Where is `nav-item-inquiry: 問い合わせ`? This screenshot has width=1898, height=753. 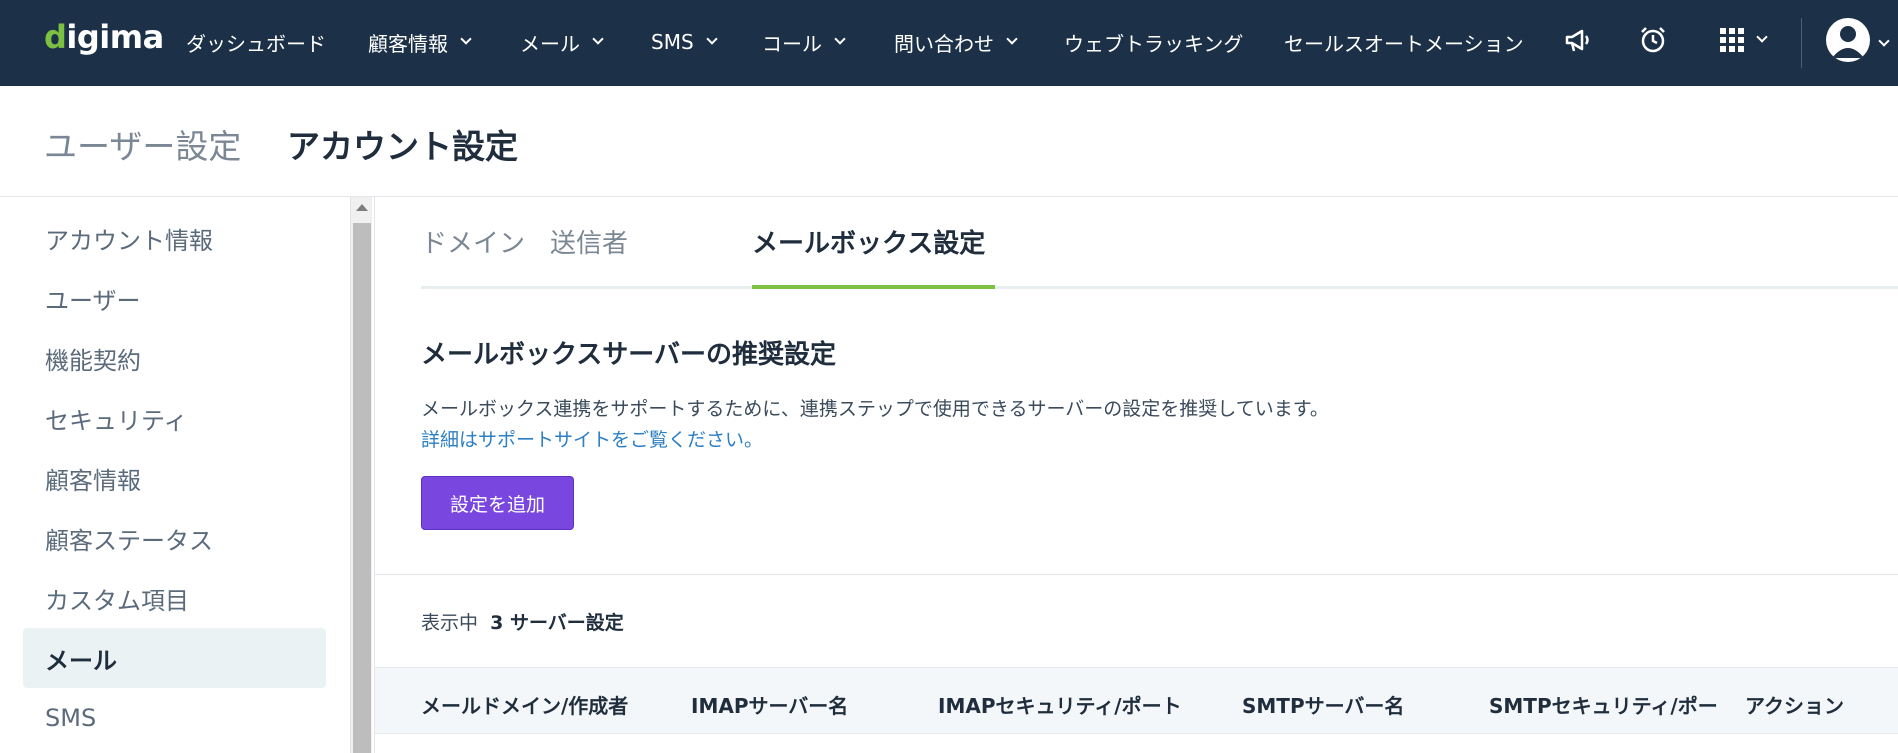 nav-item-inquiry: 問い合わせ is located at coordinates (956, 42).